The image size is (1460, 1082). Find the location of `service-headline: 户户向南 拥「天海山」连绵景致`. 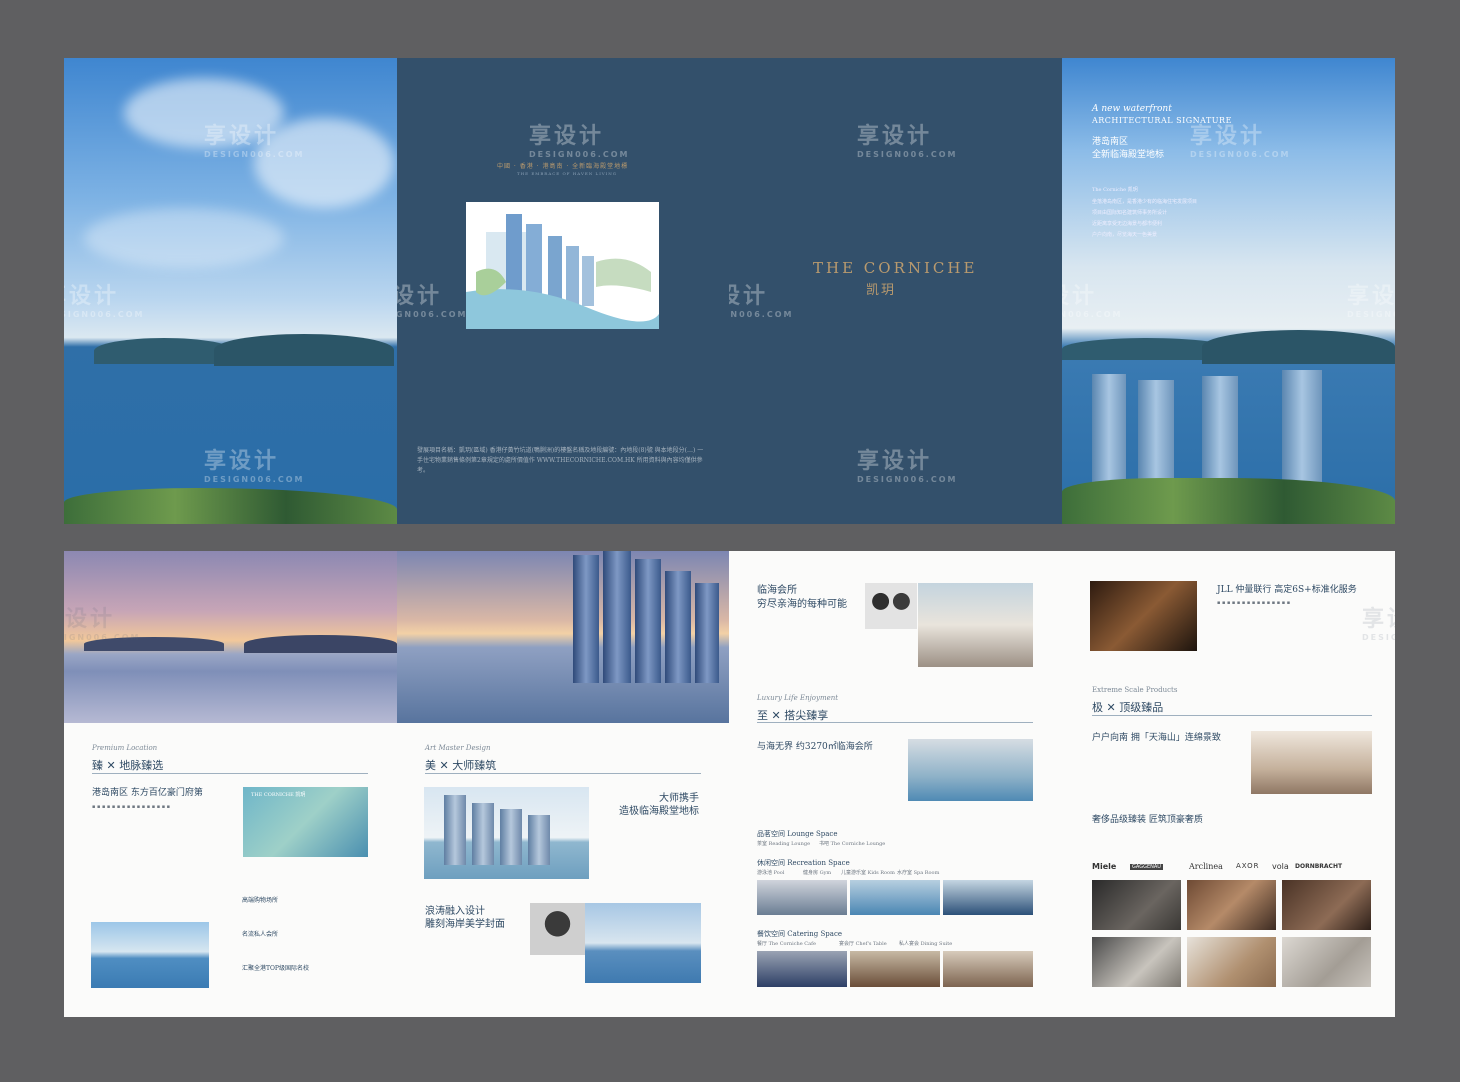

service-headline: 户户向南 拥「天海山」连绵景致 is located at coordinates (1156, 738).